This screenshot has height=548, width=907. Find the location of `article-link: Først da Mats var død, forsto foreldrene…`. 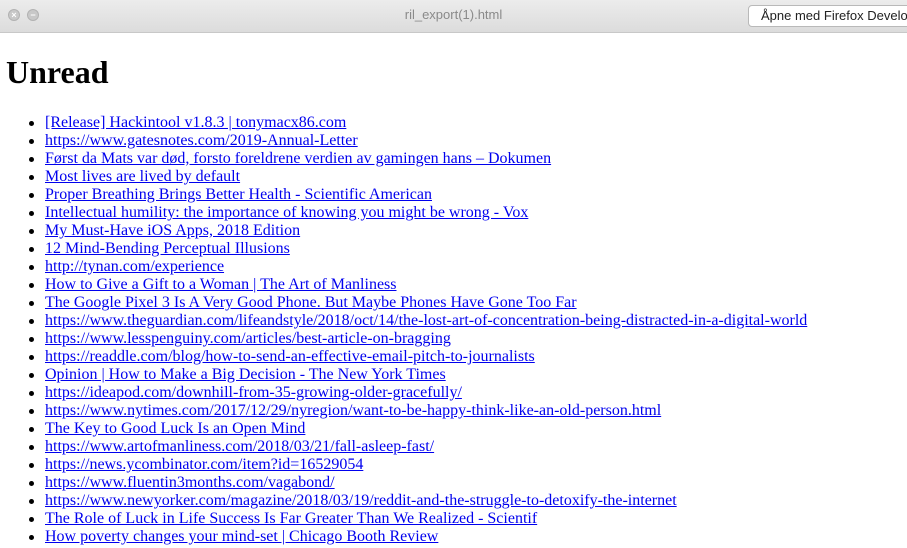

article-link: Først da Mats var død, forsto foreldrene… is located at coordinates (298, 158).